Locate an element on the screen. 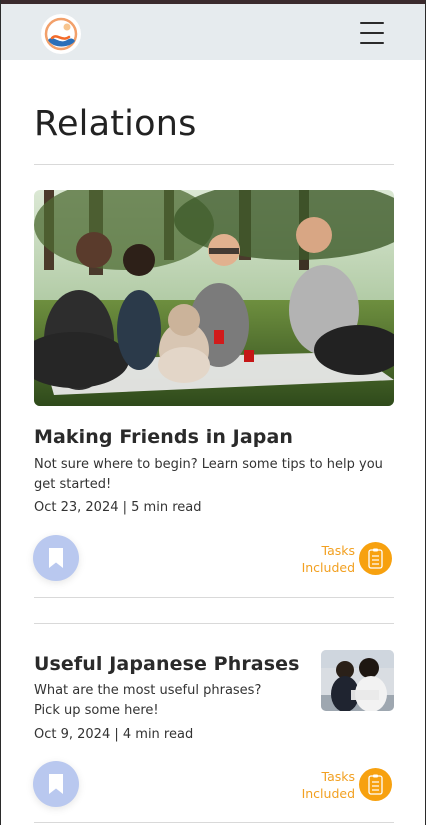 This screenshot has height=825, width=426. hamburger-menu-icon is located at coordinates (372, 32).